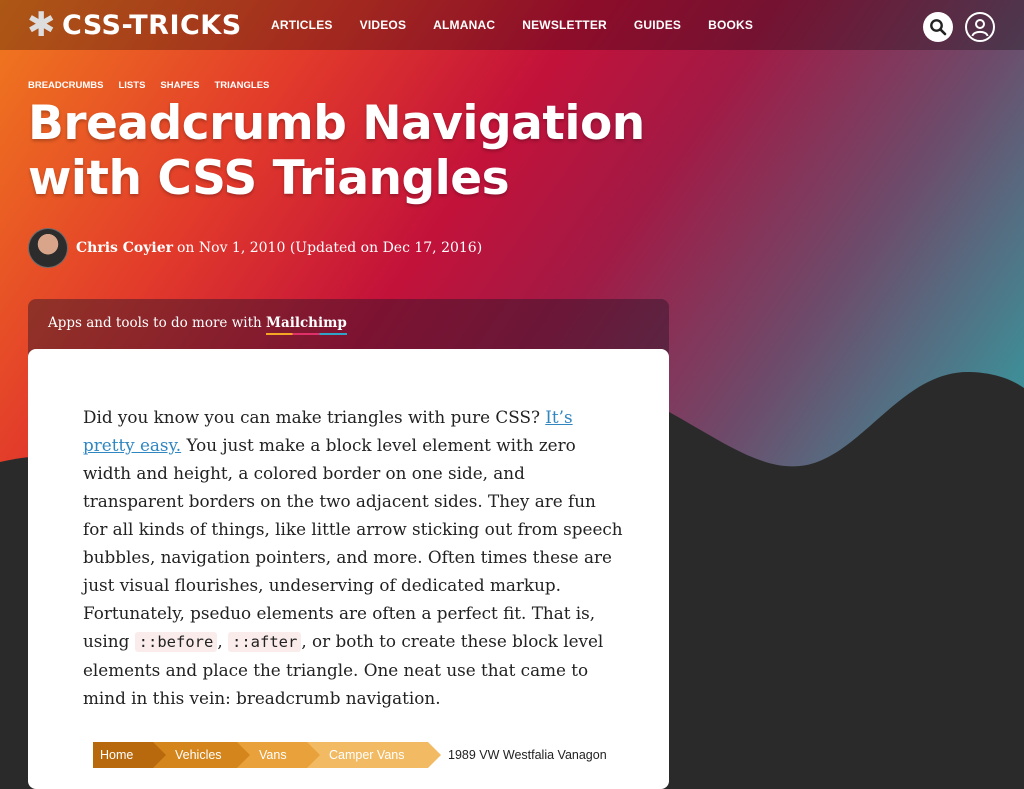 The width and height of the screenshot is (1024, 789). Describe the element at coordinates (564, 25) in the screenshot. I see `nav-newsletter: NEWSLETTER` at that location.